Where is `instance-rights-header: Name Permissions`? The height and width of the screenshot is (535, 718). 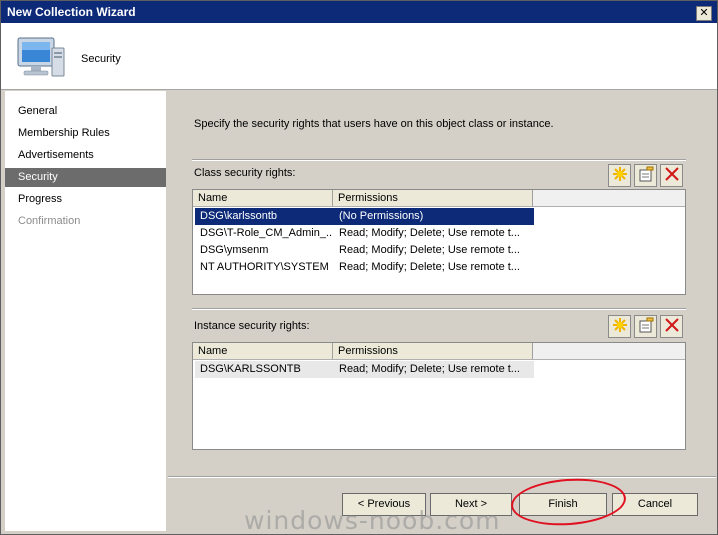
instance-rights-header: Name Permissions is located at coordinates (439, 351).